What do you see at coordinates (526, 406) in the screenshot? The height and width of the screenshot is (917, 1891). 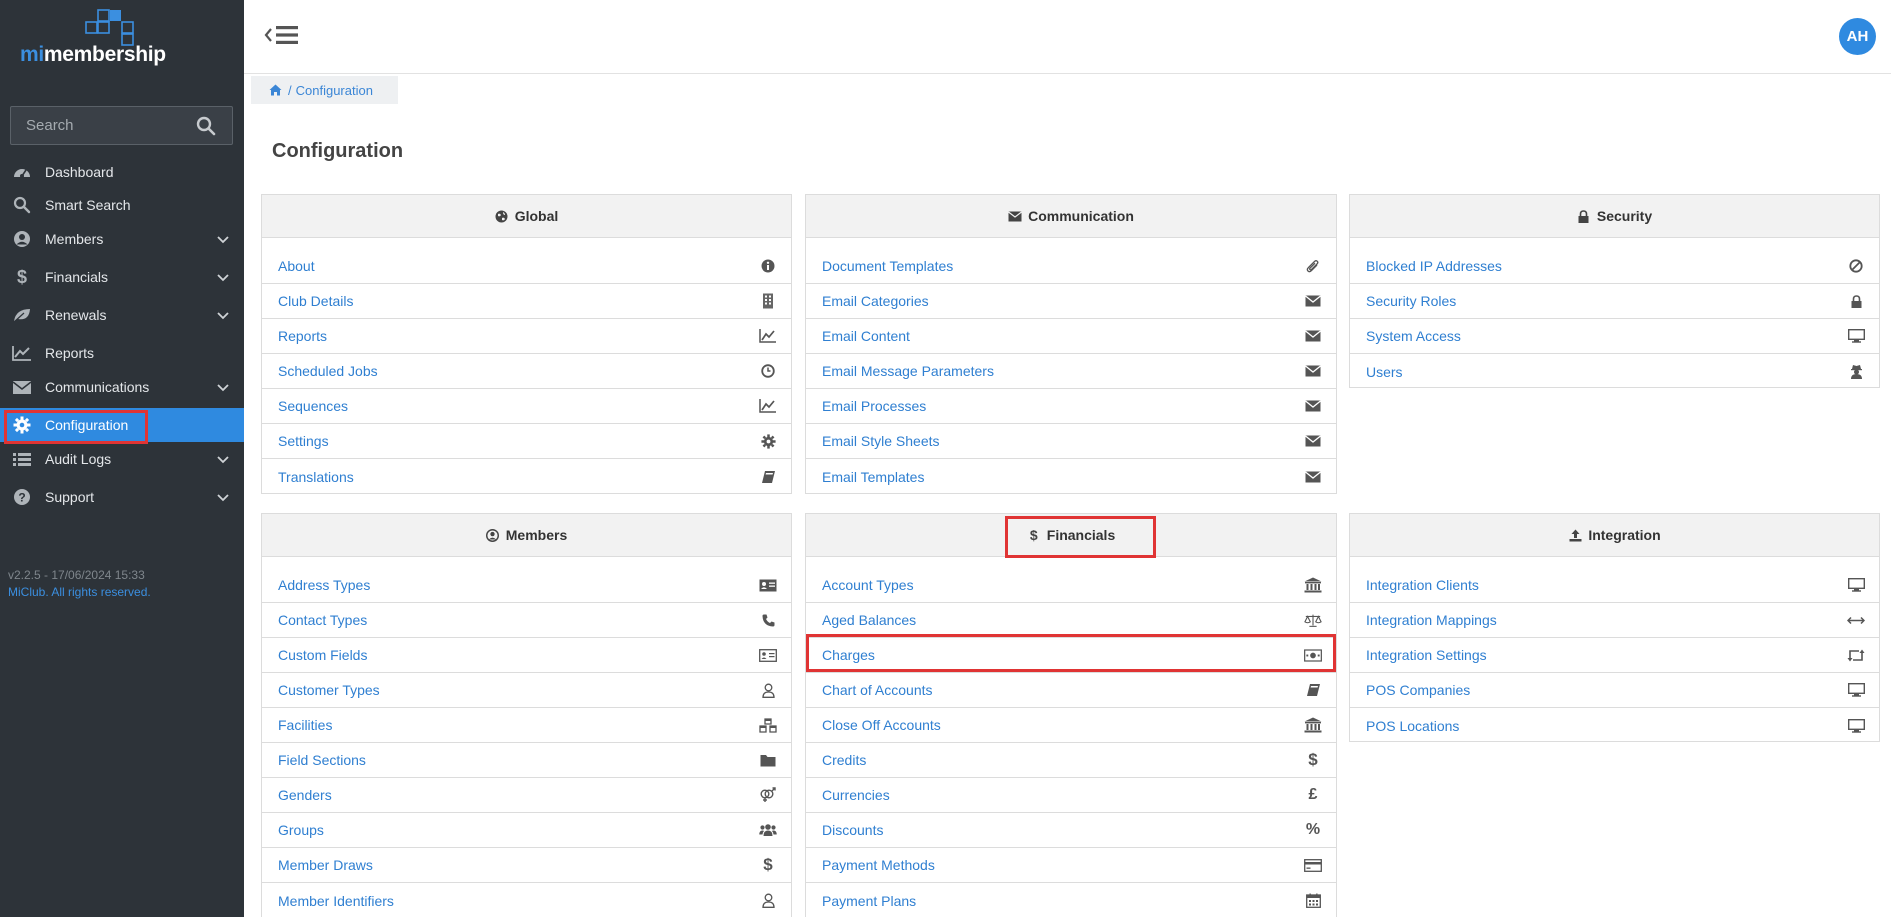 I see `config-link-sequences: Sequences` at bounding box center [526, 406].